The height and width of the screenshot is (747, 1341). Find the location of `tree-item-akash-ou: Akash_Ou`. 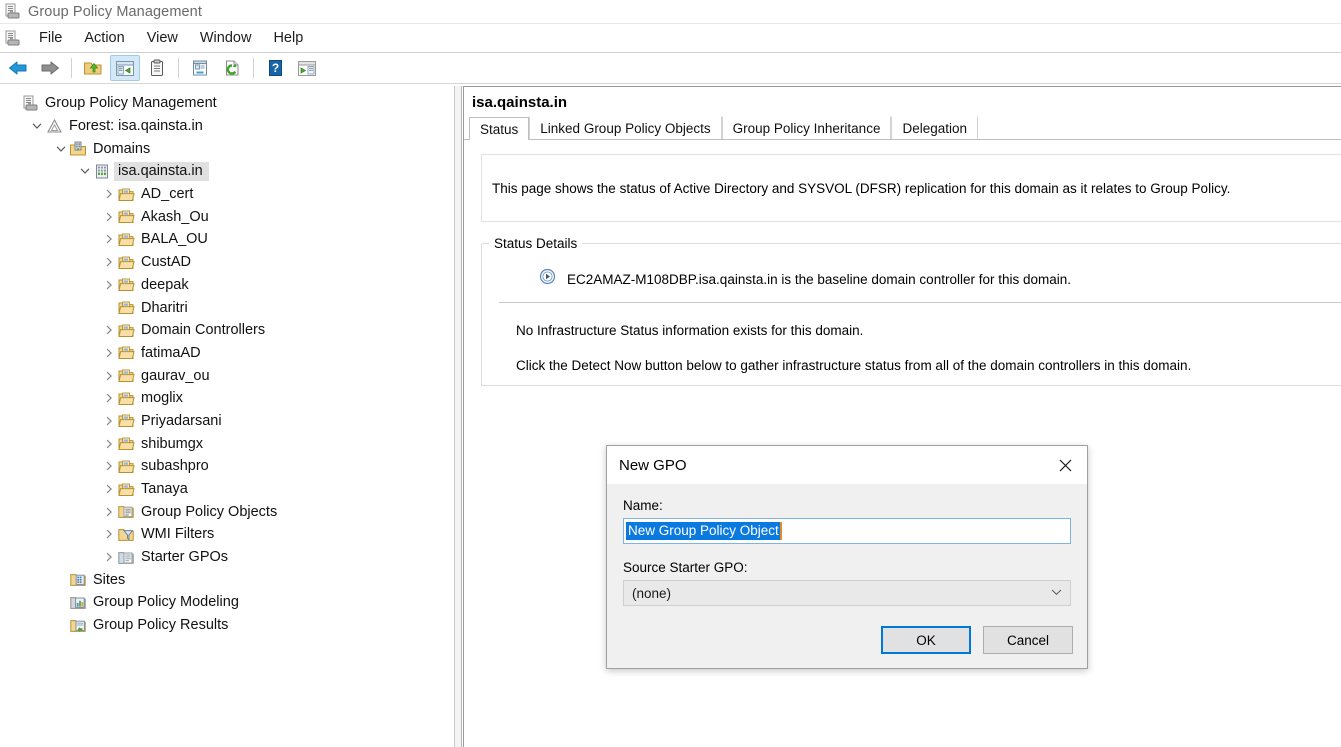

tree-item-akash-ou: Akash_Ou is located at coordinates (227, 216).